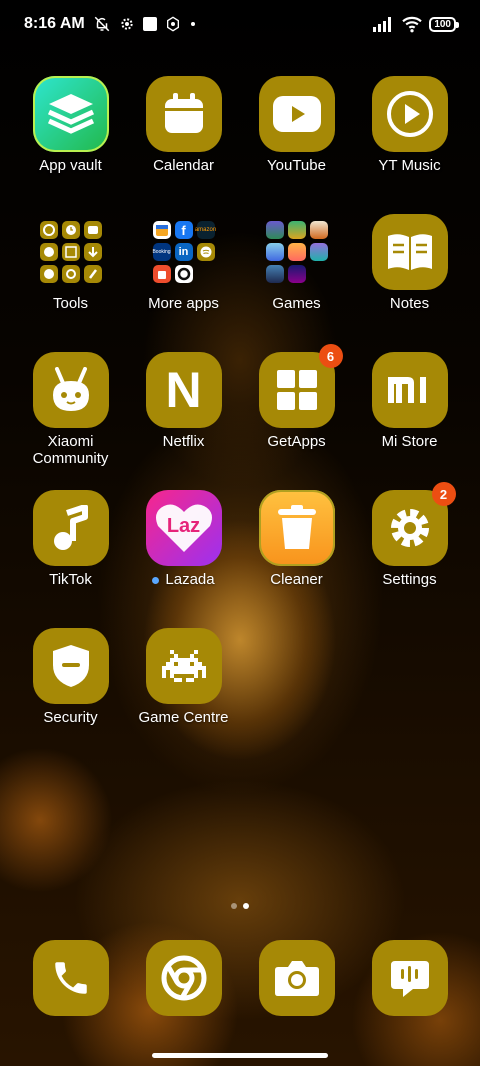  I want to click on calendar-icon, so click(183, 114).